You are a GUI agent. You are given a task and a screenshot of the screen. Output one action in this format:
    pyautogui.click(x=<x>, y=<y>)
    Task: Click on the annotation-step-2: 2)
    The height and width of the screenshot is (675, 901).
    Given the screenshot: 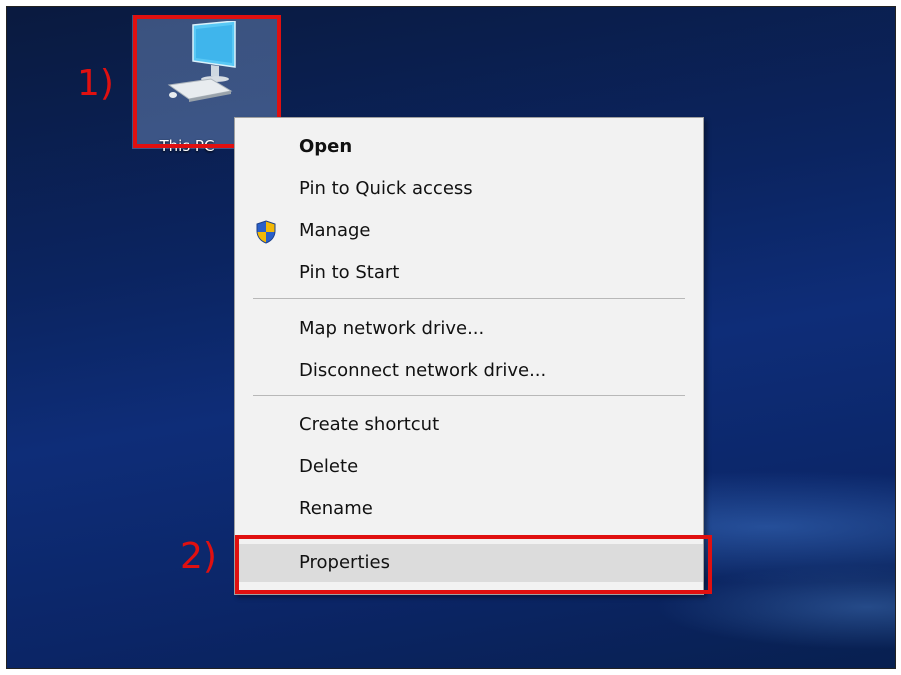 What is the action you would take?
    pyautogui.click(x=198, y=556)
    